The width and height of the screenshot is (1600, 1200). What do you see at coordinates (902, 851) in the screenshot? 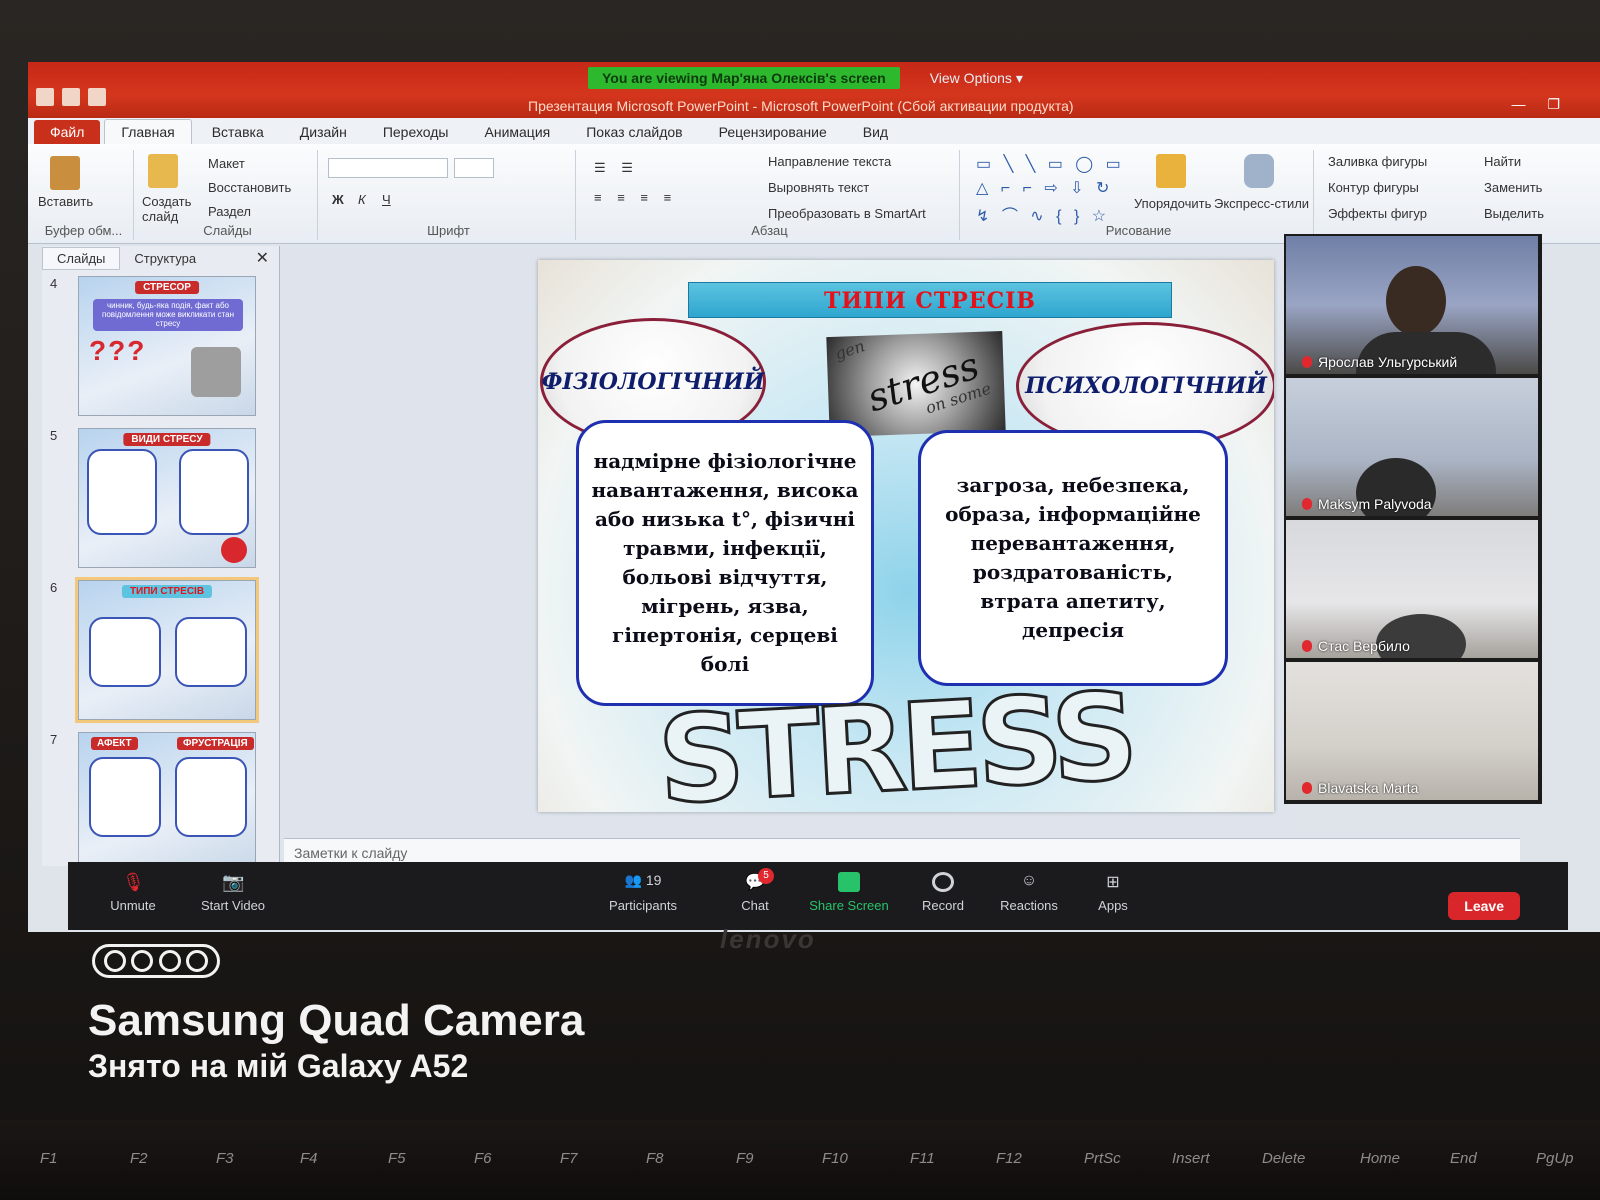
I see `notes-pane: Заметки к слайду` at bounding box center [902, 851].